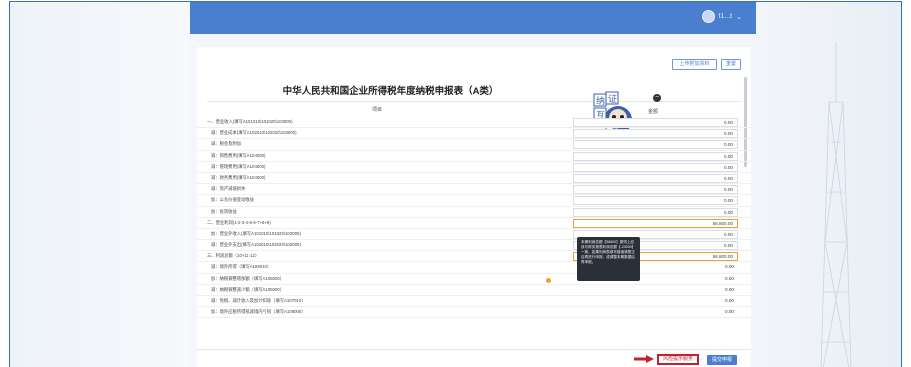 The image size is (911, 367). What do you see at coordinates (256, 245) in the screenshot?
I see `row-label: 减：营业外支出(填写A102010\102020\103000)` at bounding box center [256, 245].